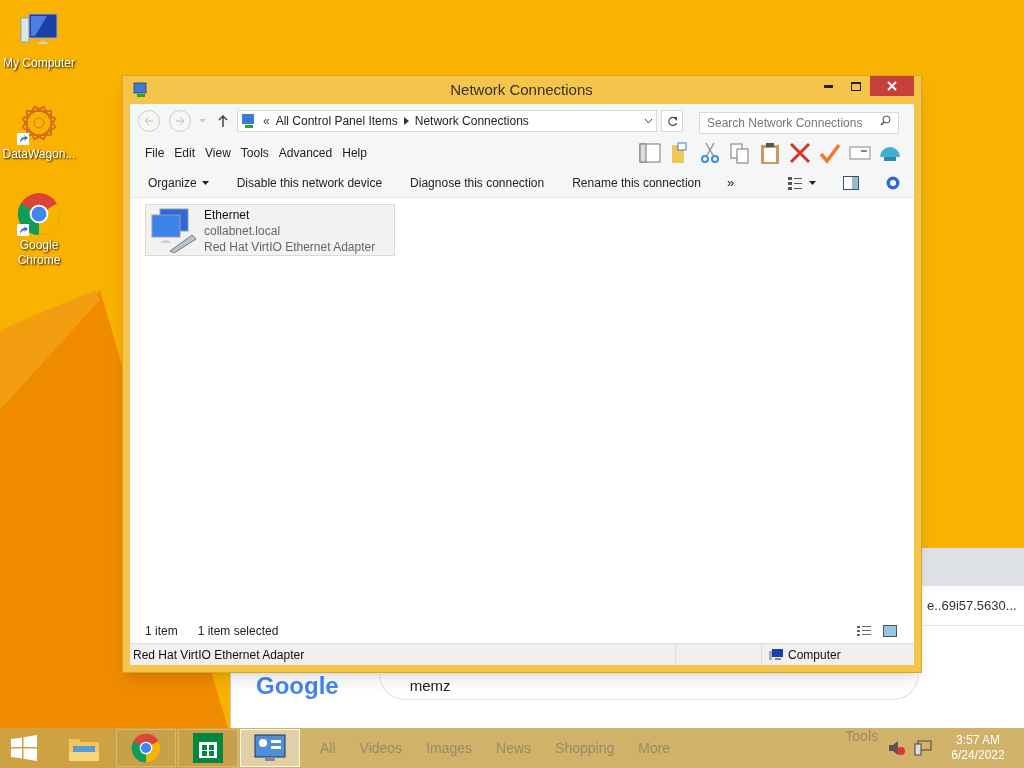  What do you see at coordinates (155, 153) in the screenshot?
I see `menu-item: File` at bounding box center [155, 153].